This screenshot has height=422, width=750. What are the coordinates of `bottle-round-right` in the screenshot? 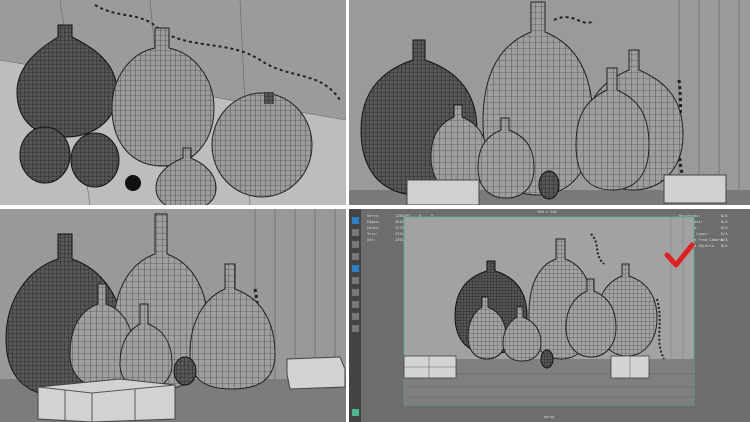 It's located at (262, 145).